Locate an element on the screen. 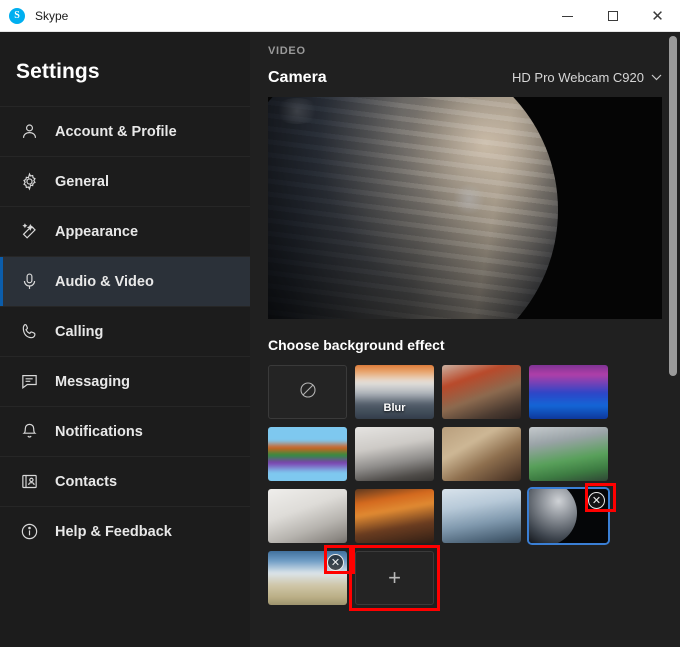  sidebar-item-label: Help & Feedback is located at coordinates (113, 531).